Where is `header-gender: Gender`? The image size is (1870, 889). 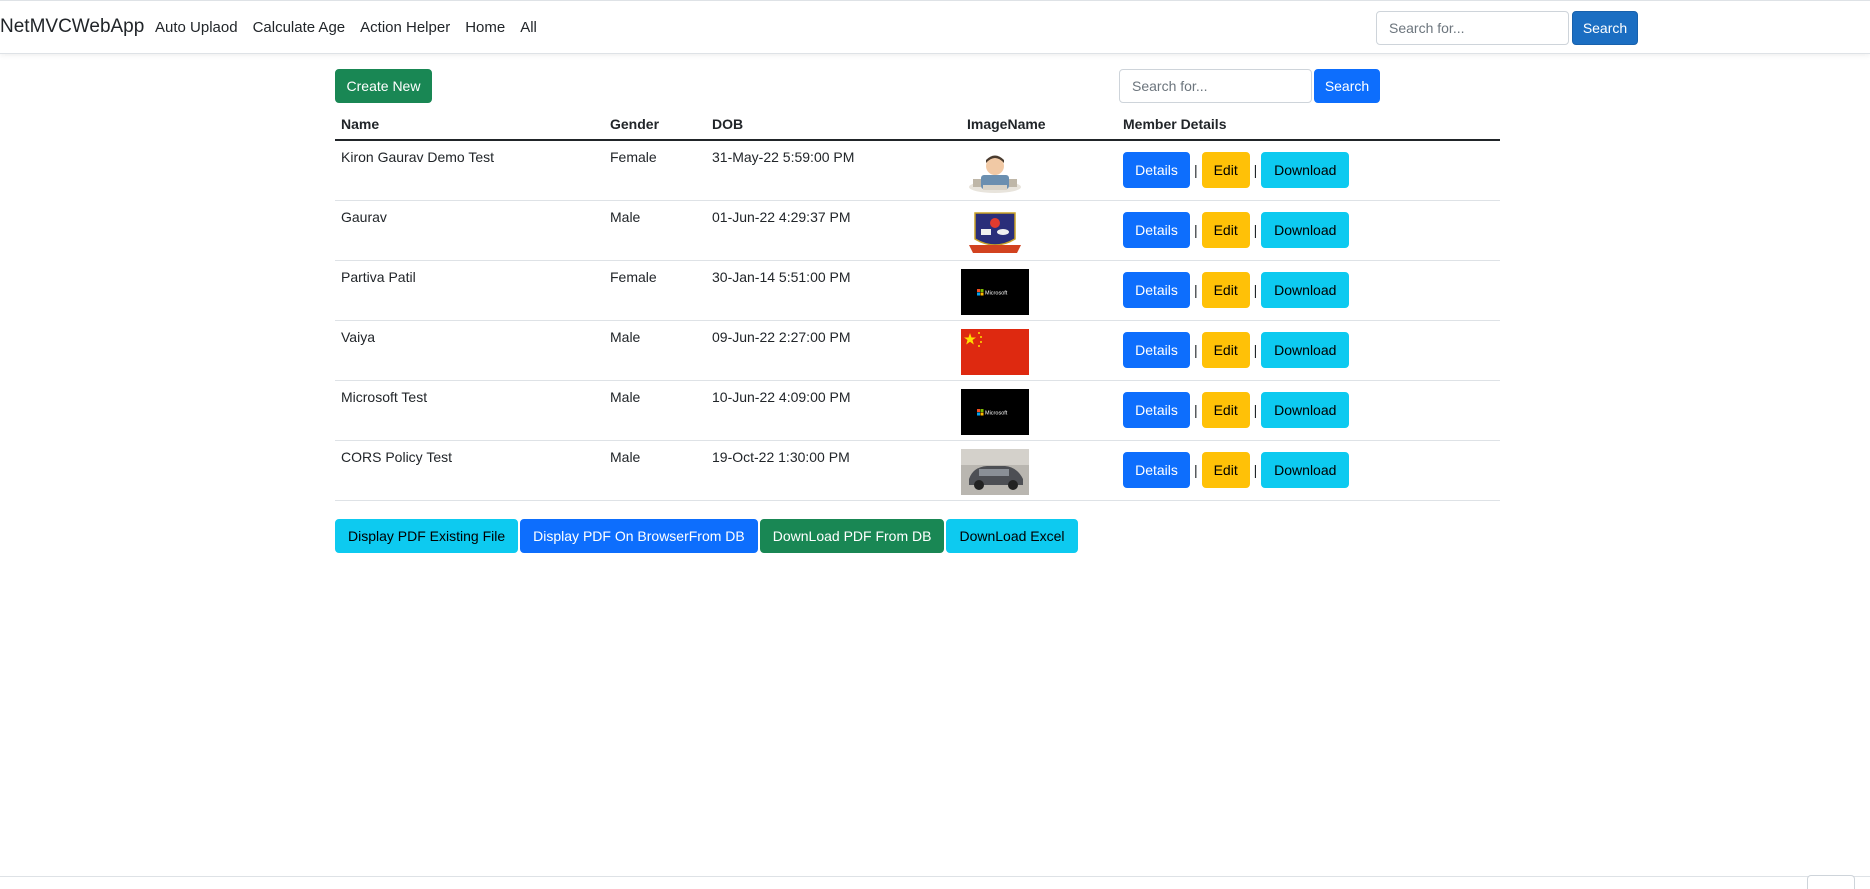 header-gender: Gender is located at coordinates (655, 125).